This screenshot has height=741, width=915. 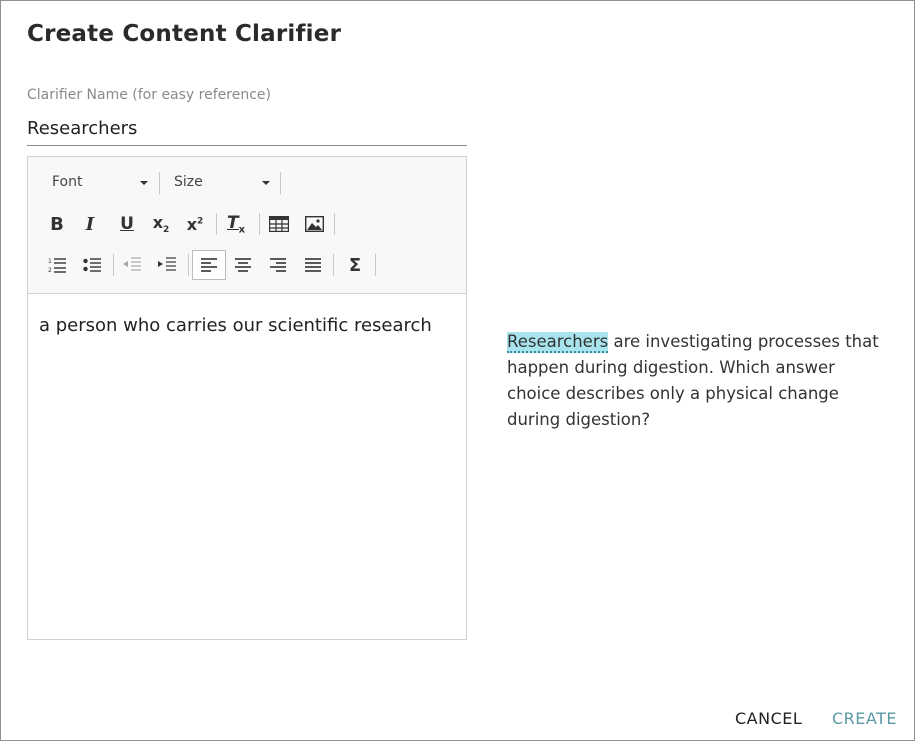 I want to click on insert-image-button, so click(x=314, y=224).